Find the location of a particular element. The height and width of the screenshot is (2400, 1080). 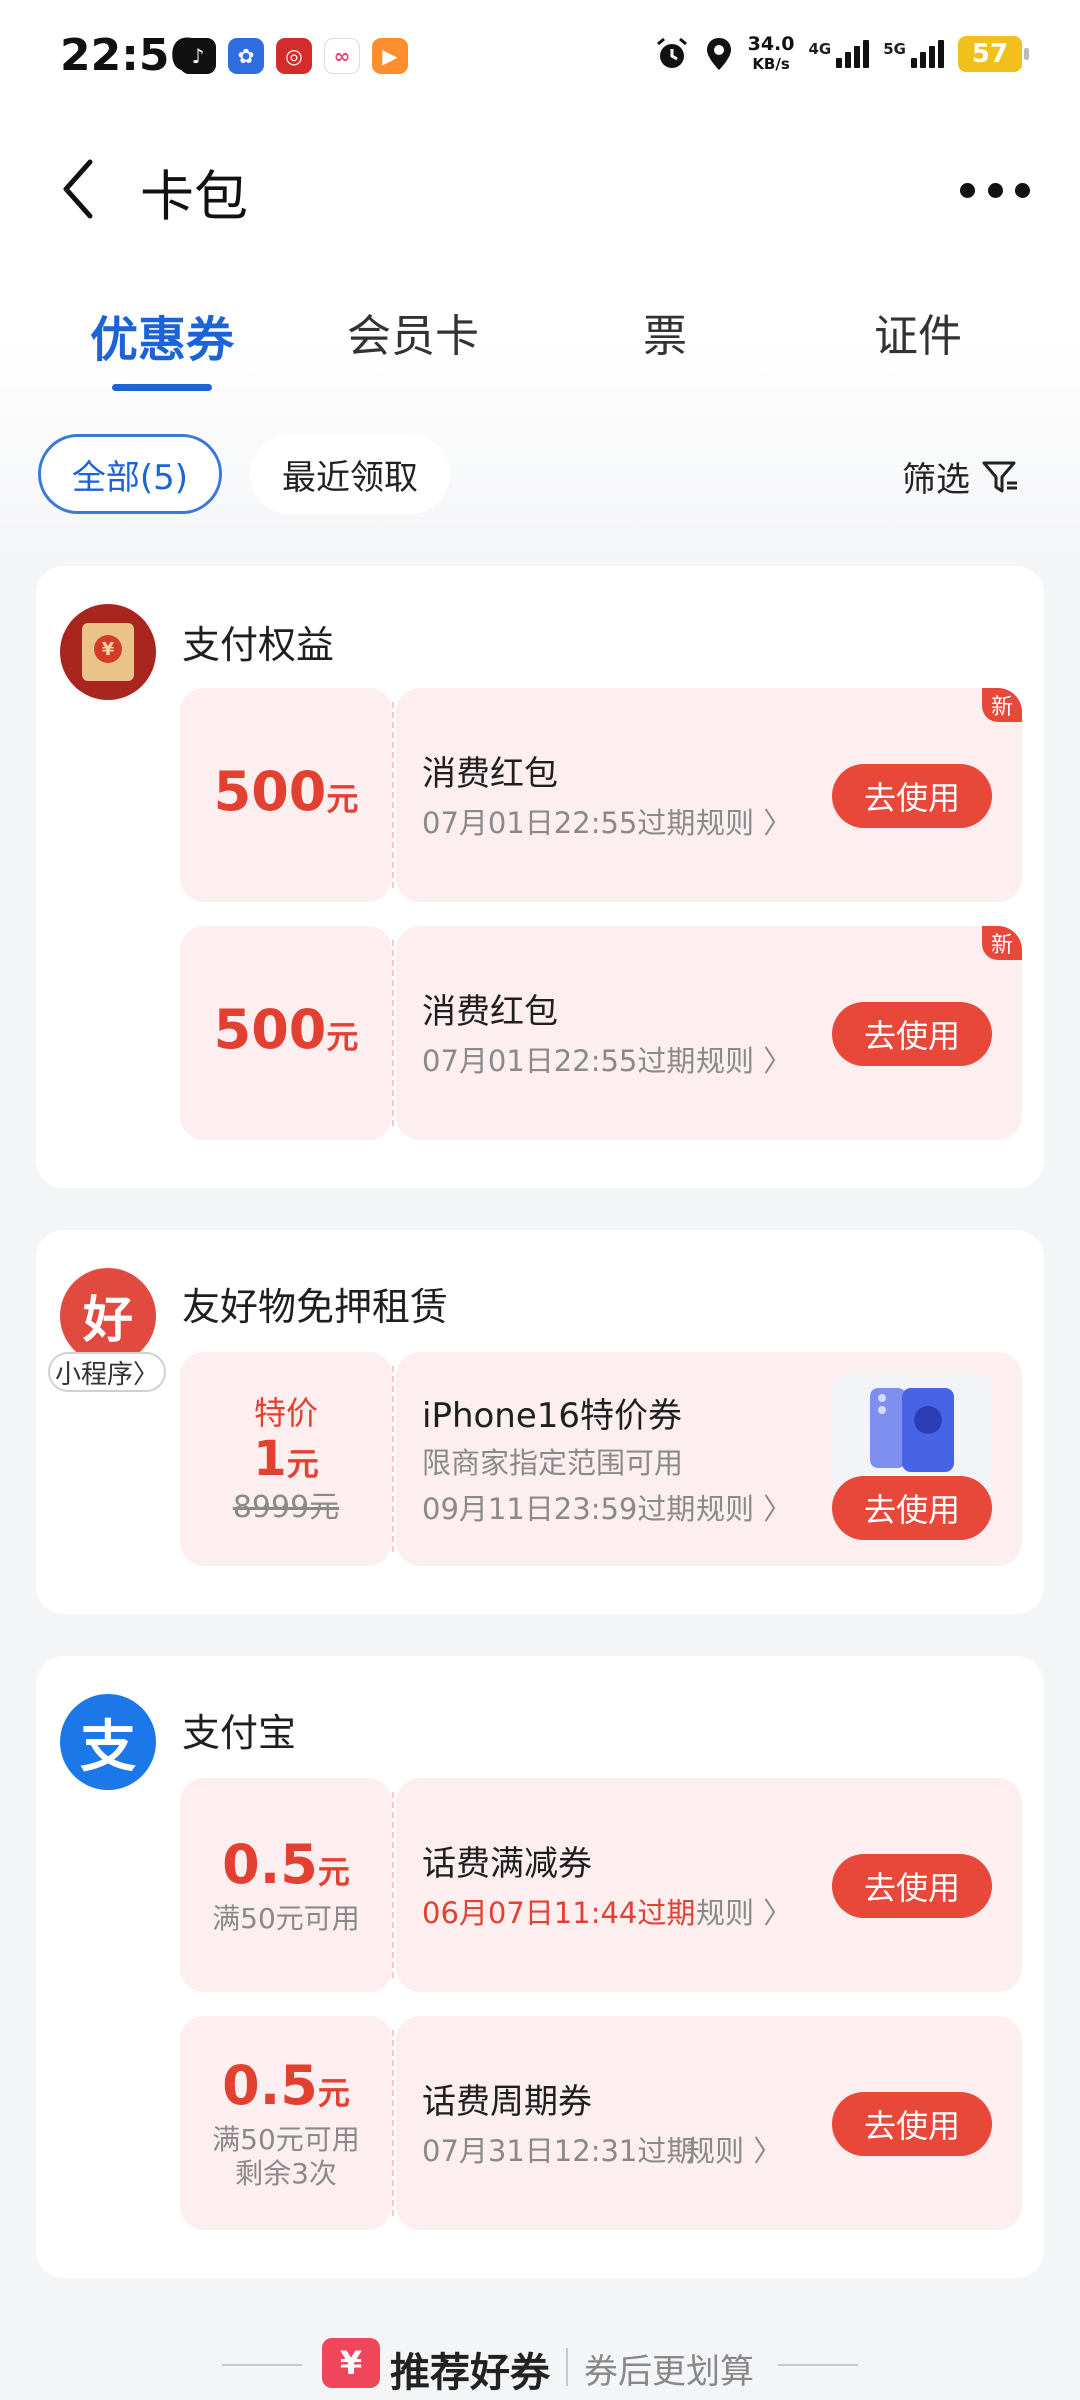

merchant-name: 支付权益 is located at coordinates (258, 645).